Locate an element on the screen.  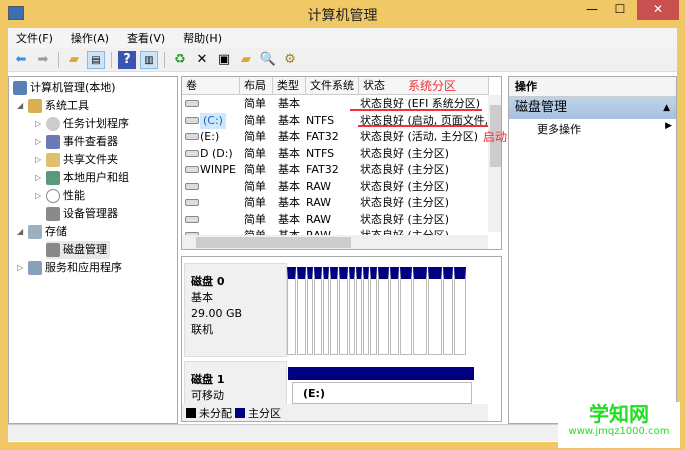
disk-0-label: 磁盘 0 基本 29.00 GB 联机 is located at coordinates (235, 310).